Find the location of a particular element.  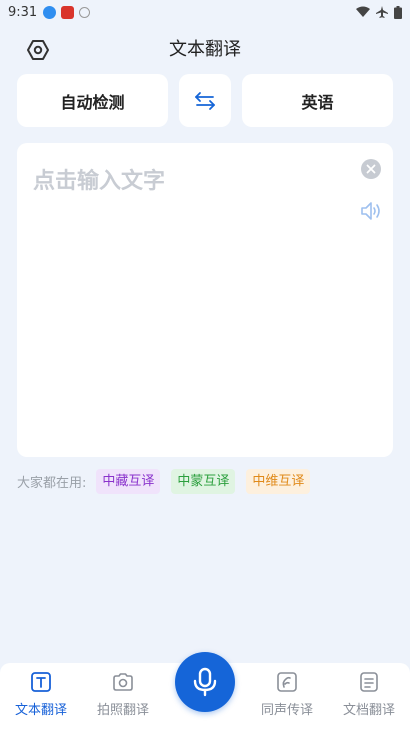

page-title: 文本翻译 is located at coordinates (205, 49).